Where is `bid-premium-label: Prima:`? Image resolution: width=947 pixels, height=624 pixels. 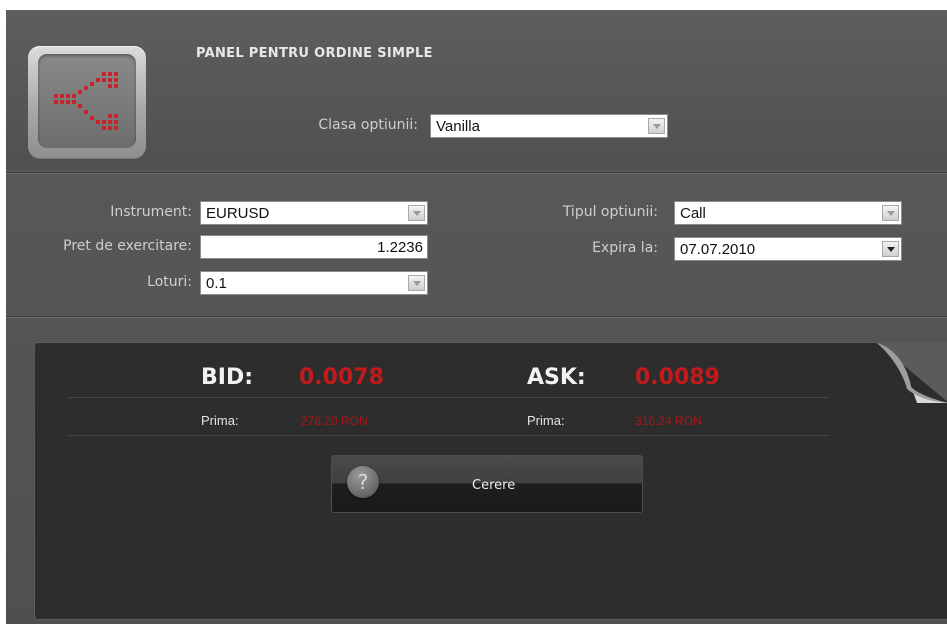
bid-premium-label: Prima: is located at coordinates (220, 420).